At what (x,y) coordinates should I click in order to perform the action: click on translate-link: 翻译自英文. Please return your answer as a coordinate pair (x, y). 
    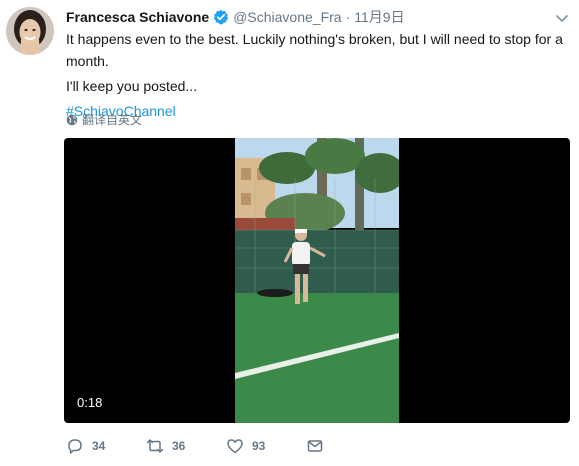
    Looking at the image, I should click on (104, 119).